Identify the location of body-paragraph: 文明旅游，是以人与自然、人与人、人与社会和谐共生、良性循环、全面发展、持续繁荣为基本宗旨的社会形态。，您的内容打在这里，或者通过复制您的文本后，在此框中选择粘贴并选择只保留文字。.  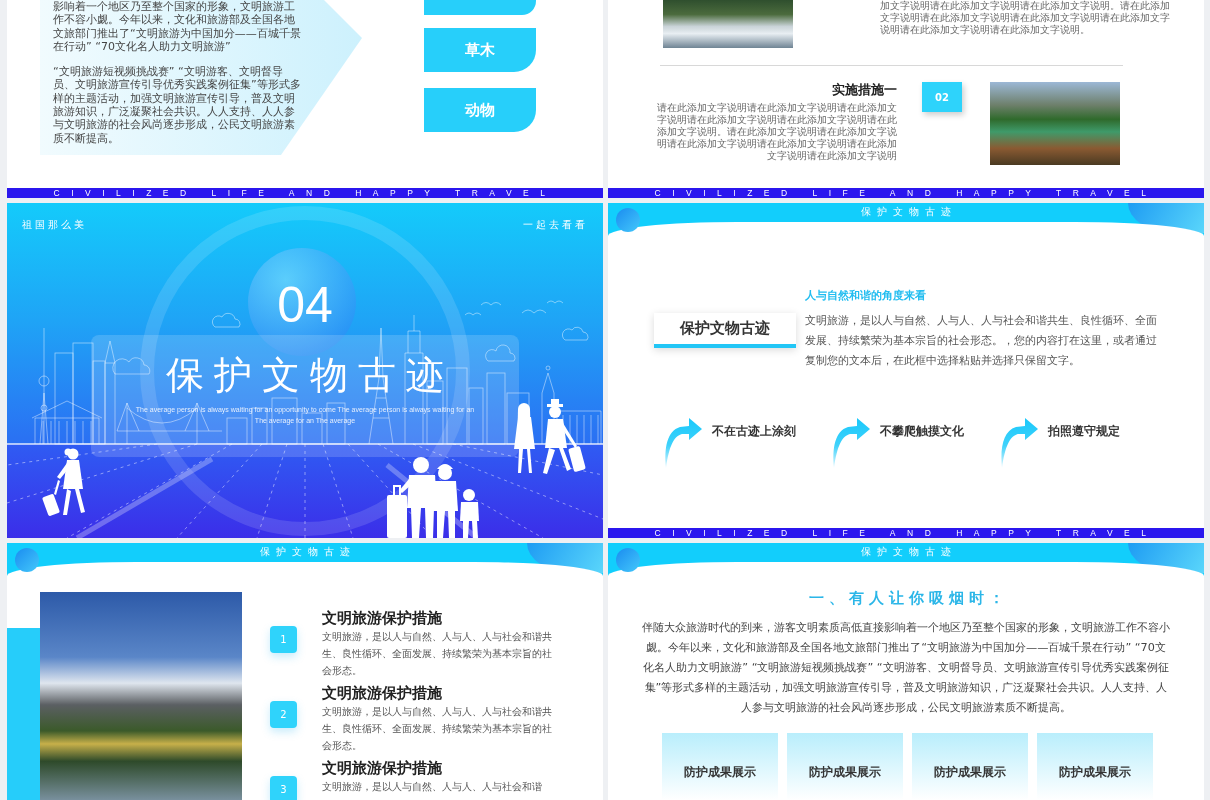
(981, 341).